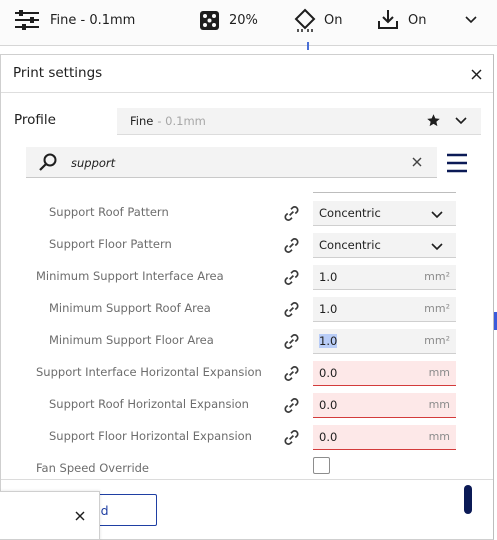  What do you see at coordinates (305, 20) in the screenshot?
I see `support-icon` at bounding box center [305, 20].